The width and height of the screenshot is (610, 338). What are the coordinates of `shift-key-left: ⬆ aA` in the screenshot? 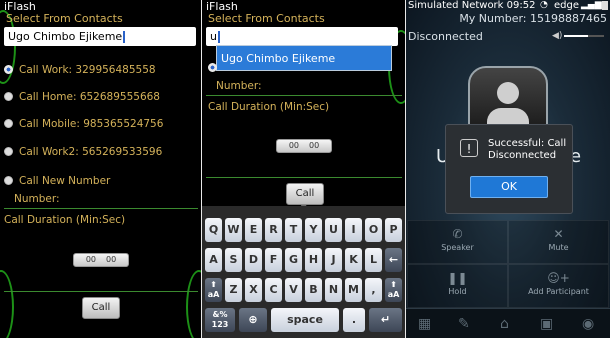 It's located at (213, 290).